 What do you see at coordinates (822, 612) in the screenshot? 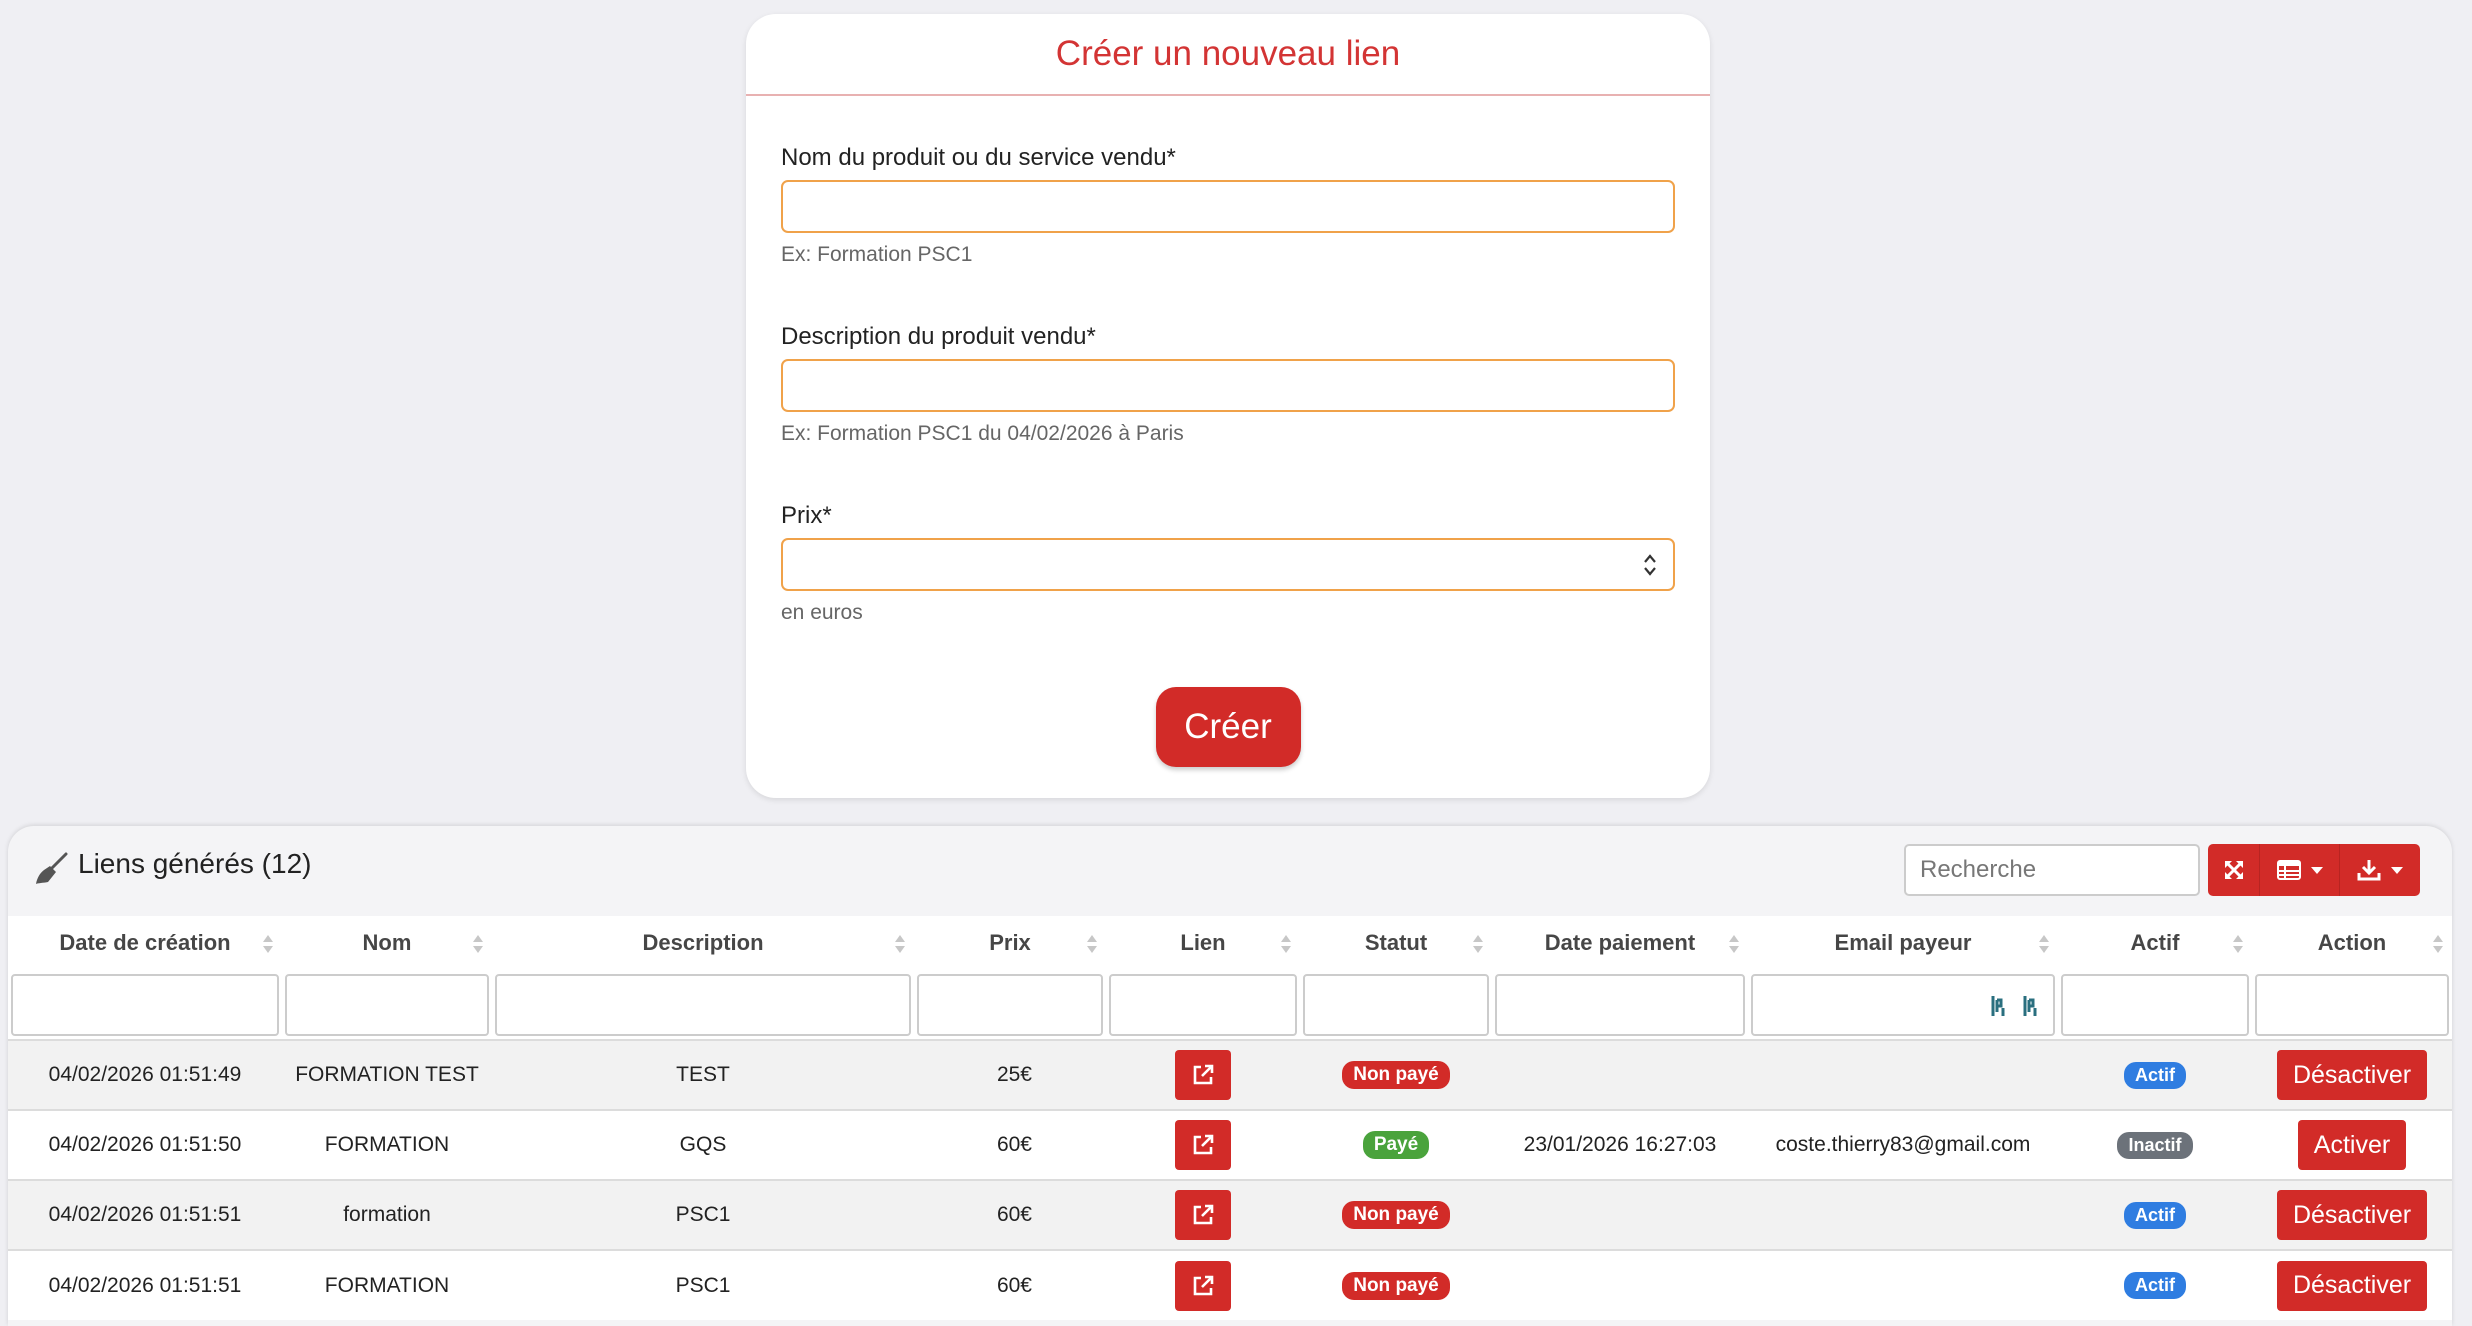
I see `price-help: en euros` at bounding box center [822, 612].